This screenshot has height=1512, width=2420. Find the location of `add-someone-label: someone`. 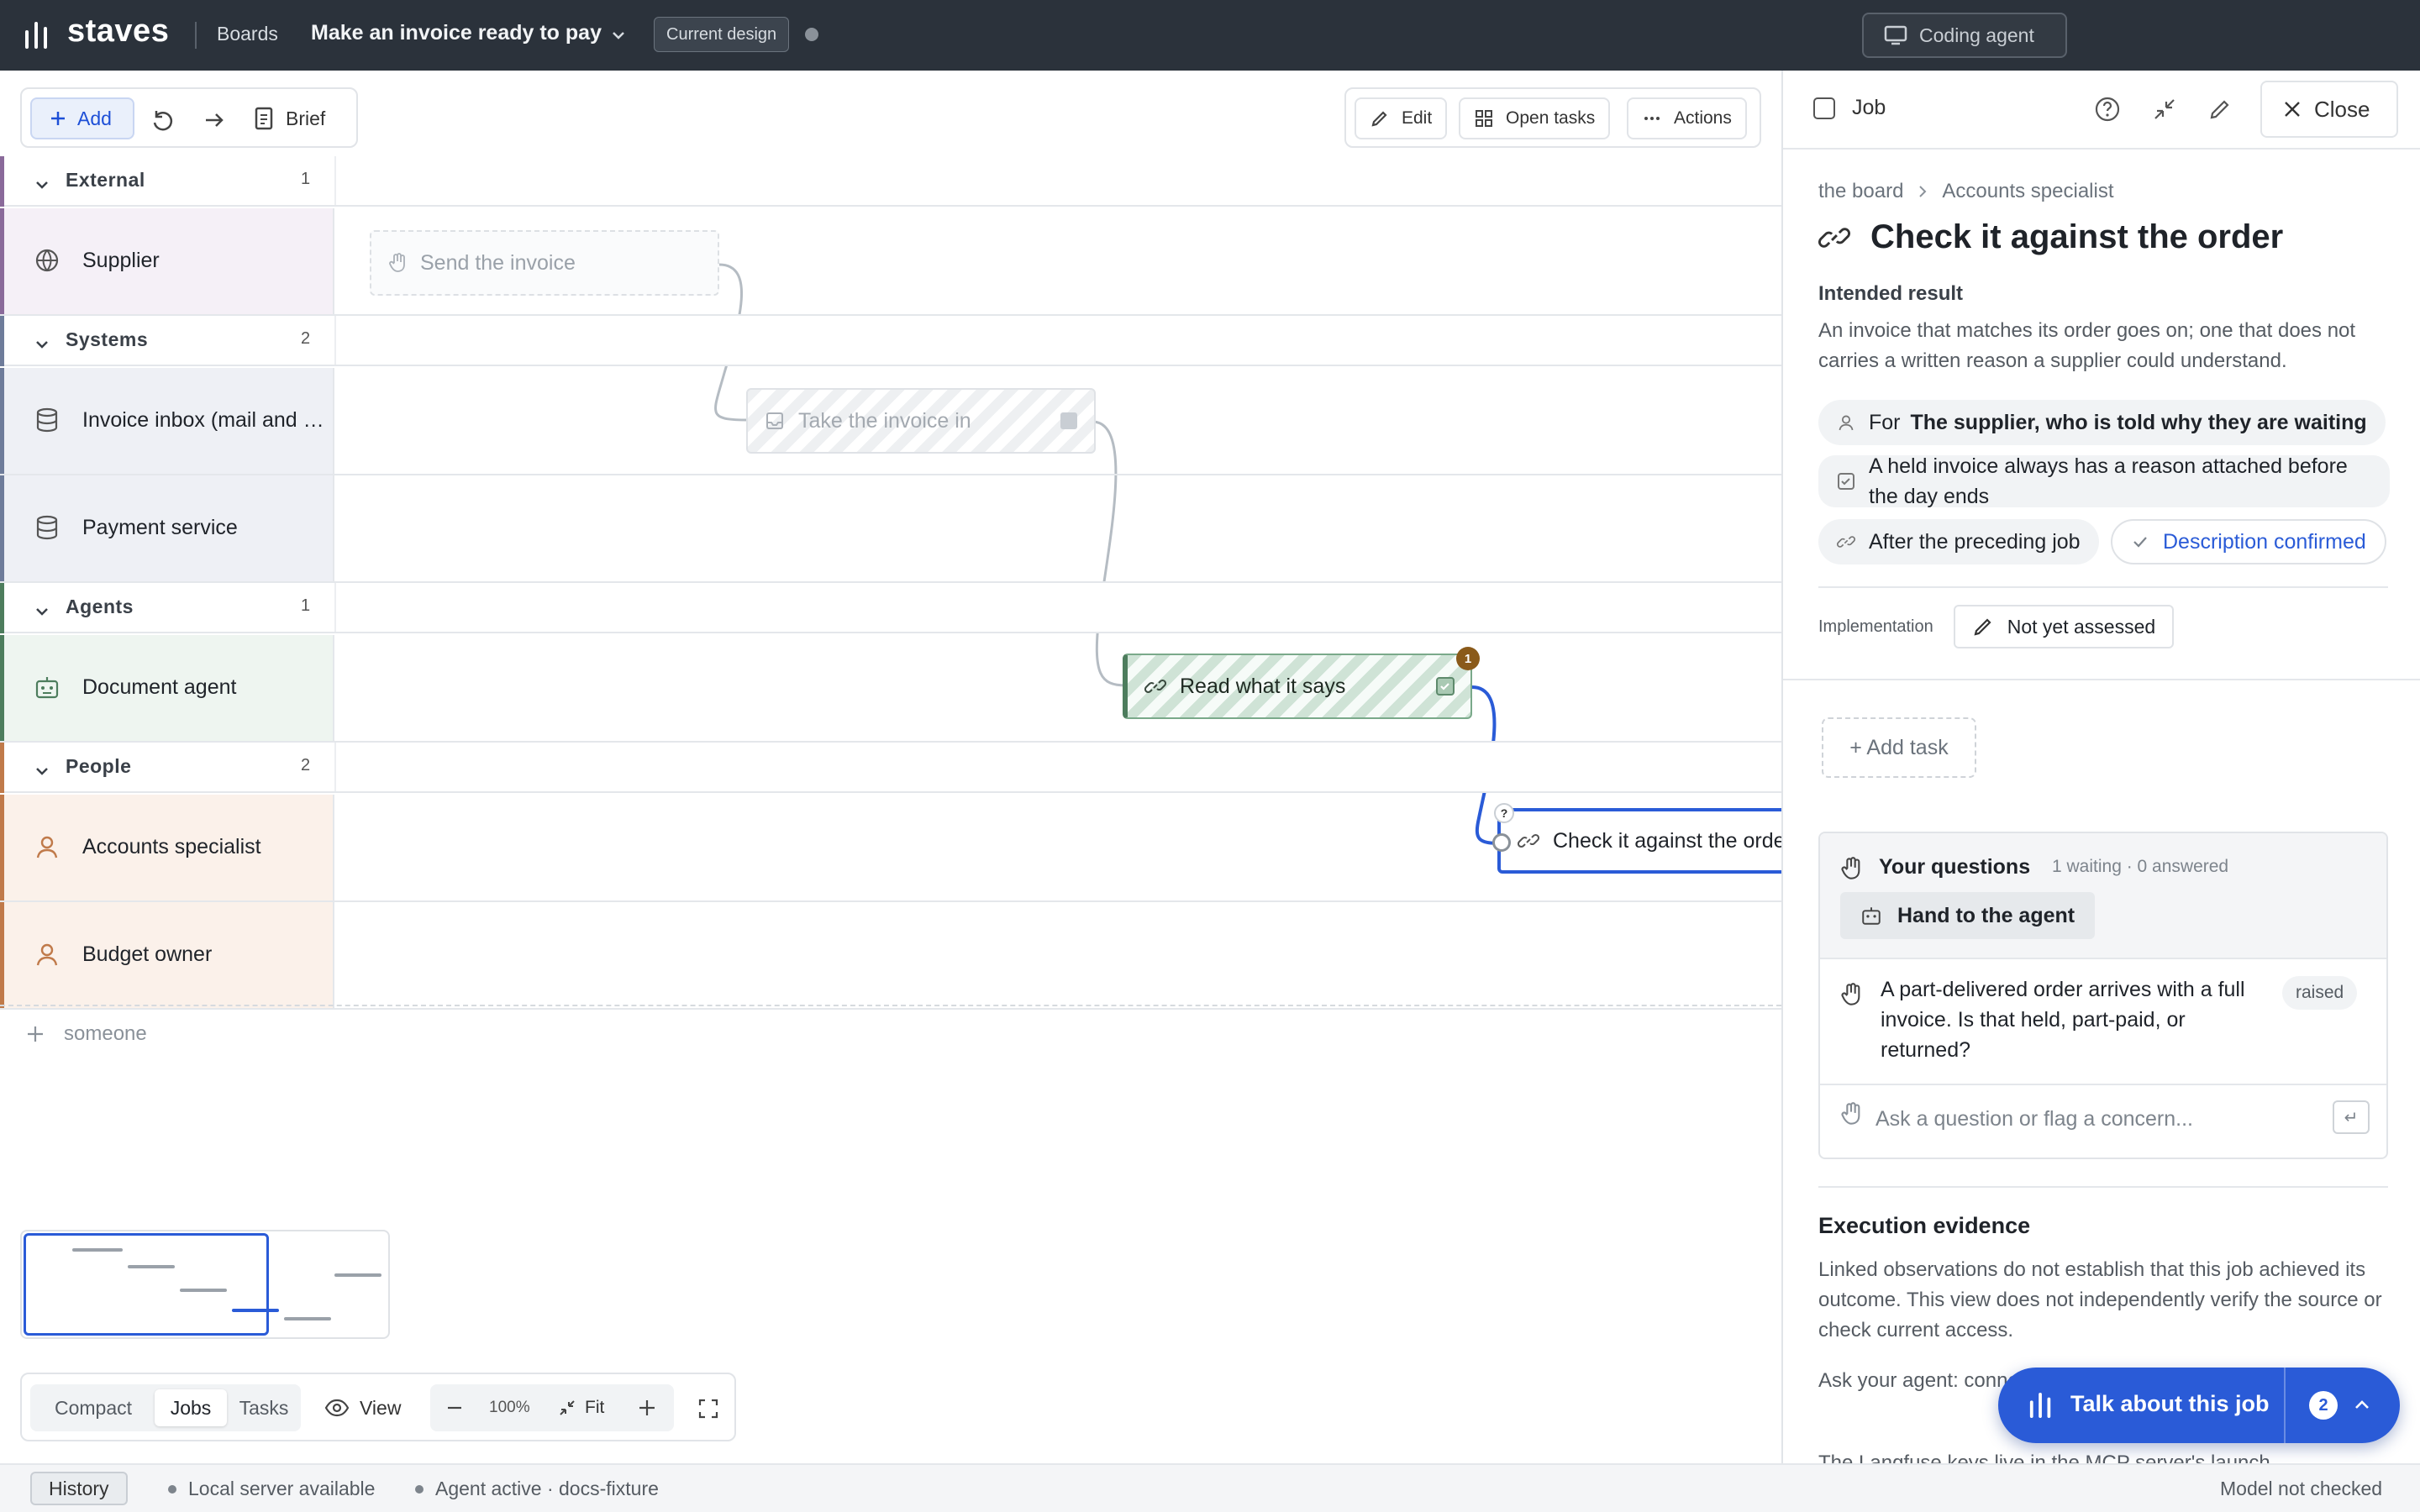

add-someone-label: someone is located at coordinates (105, 1033).